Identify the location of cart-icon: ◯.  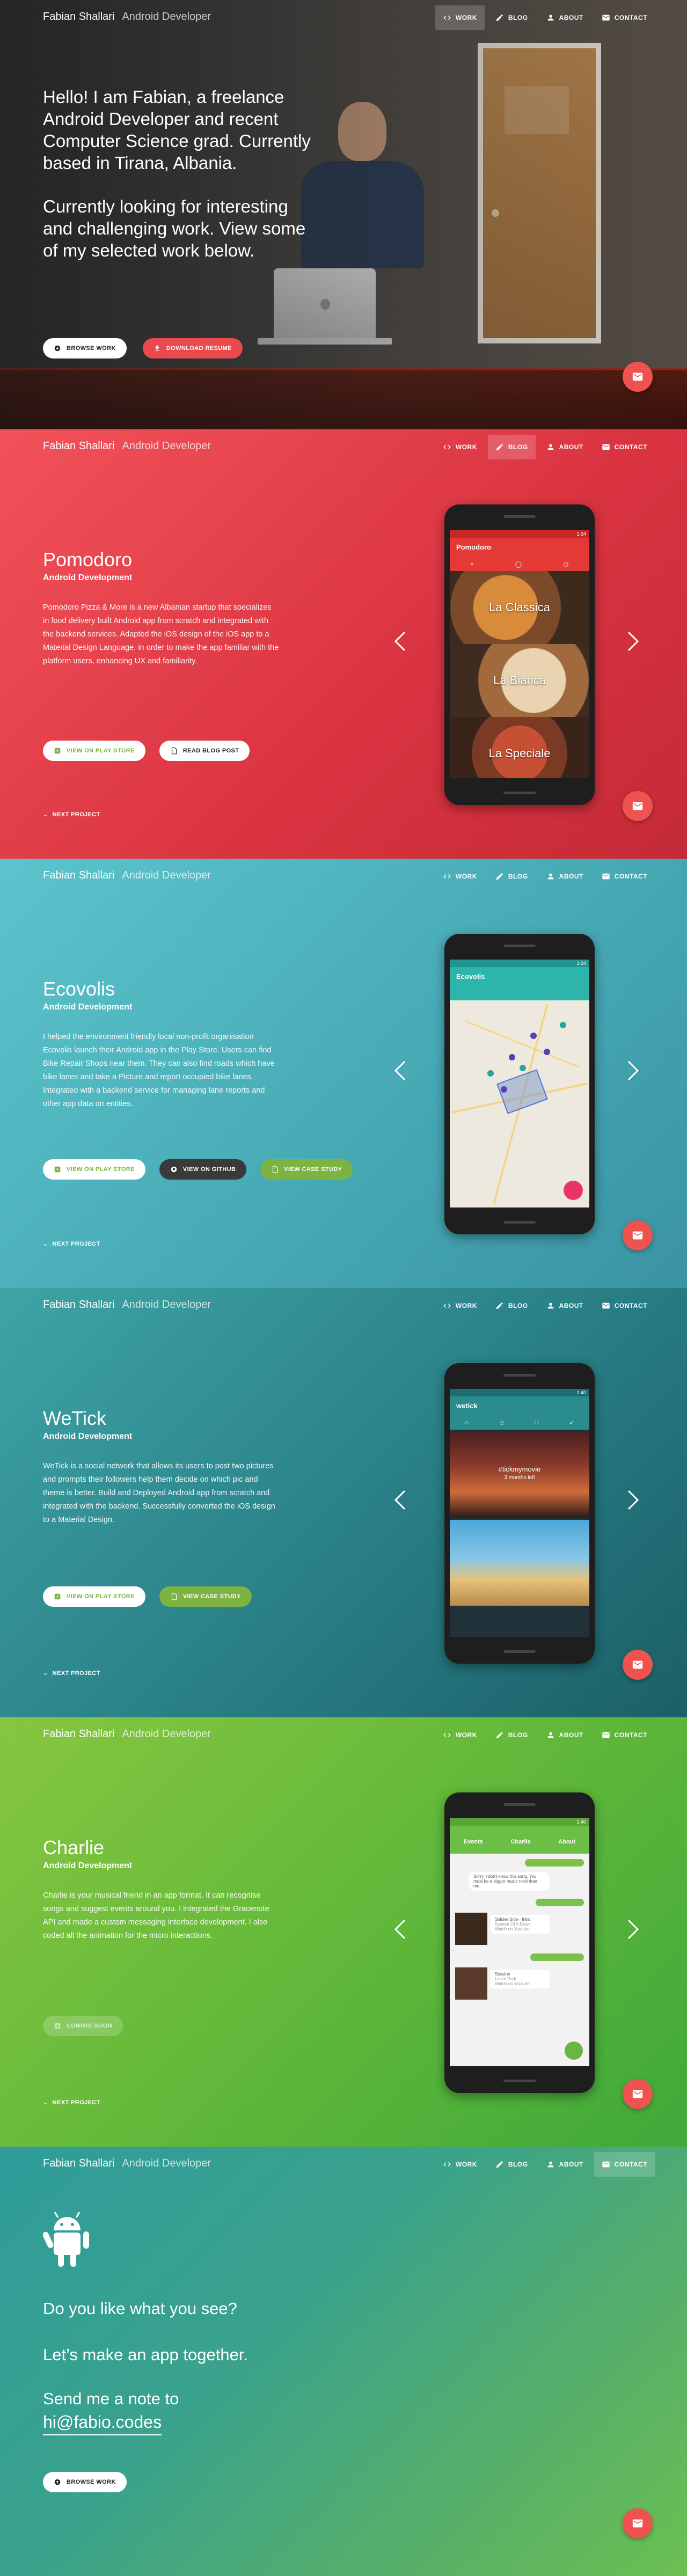
(518, 564).